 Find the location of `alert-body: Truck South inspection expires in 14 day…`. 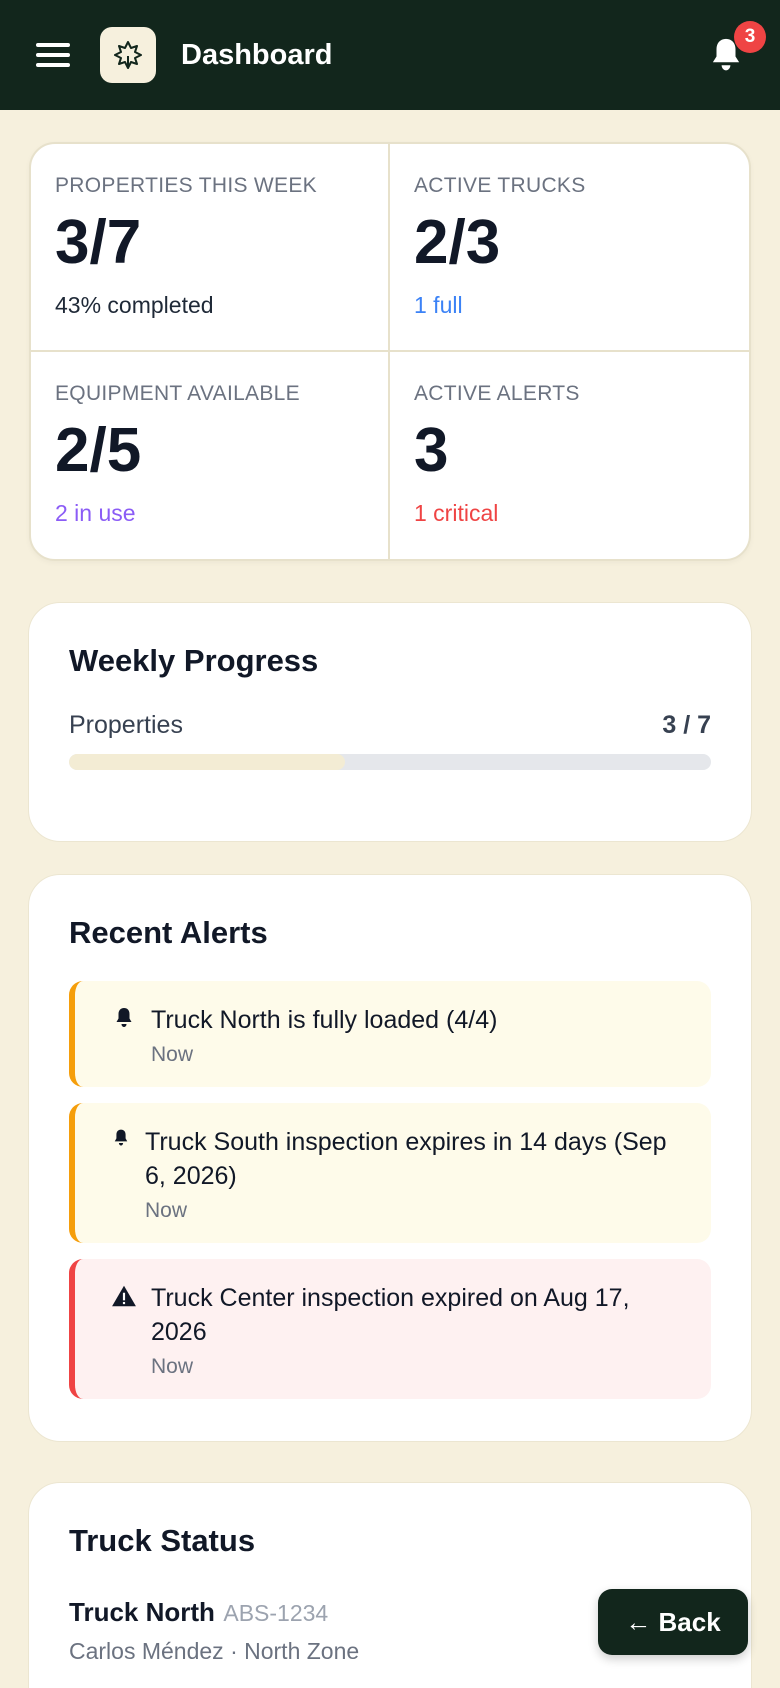

alert-body: Truck South inspection expires in 14 day… is located at coordinates (416, 1174).